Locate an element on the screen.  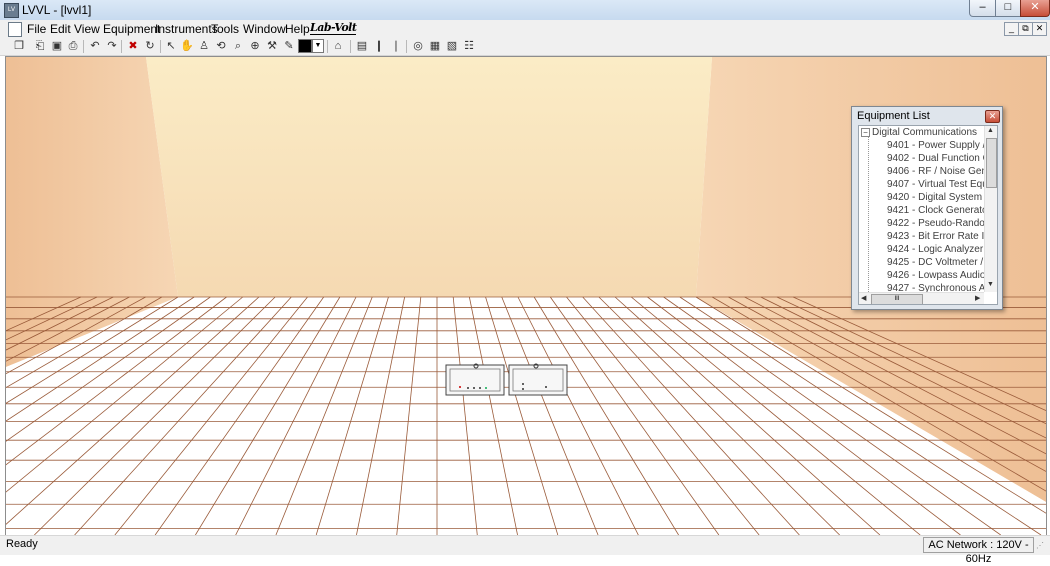
probe-icon: ⚒ is located at coordinates (272, 46).